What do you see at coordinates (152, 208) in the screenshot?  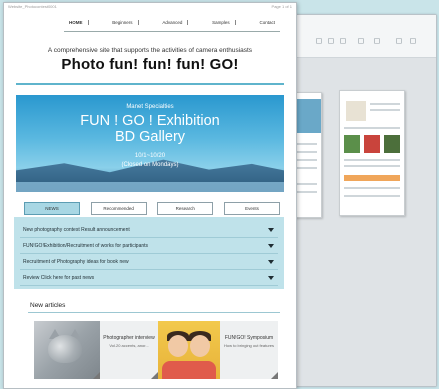 I see `content-tabs: NEWS Recommended Research Events` at bounding box center [152, 208].